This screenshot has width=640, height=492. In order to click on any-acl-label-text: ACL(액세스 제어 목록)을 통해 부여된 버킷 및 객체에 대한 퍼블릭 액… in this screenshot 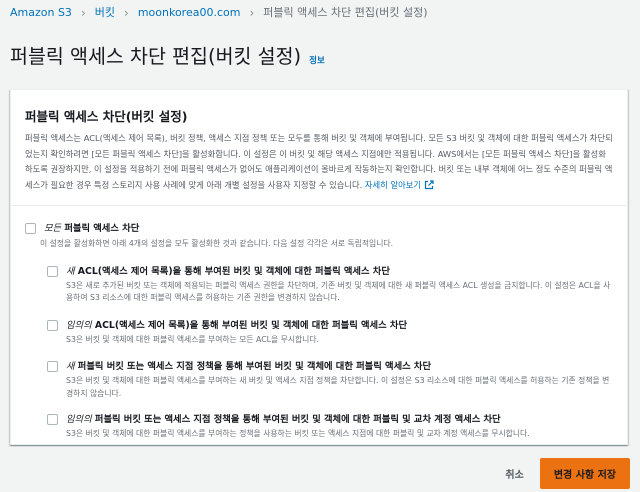, I will do `click(249, 325)`.